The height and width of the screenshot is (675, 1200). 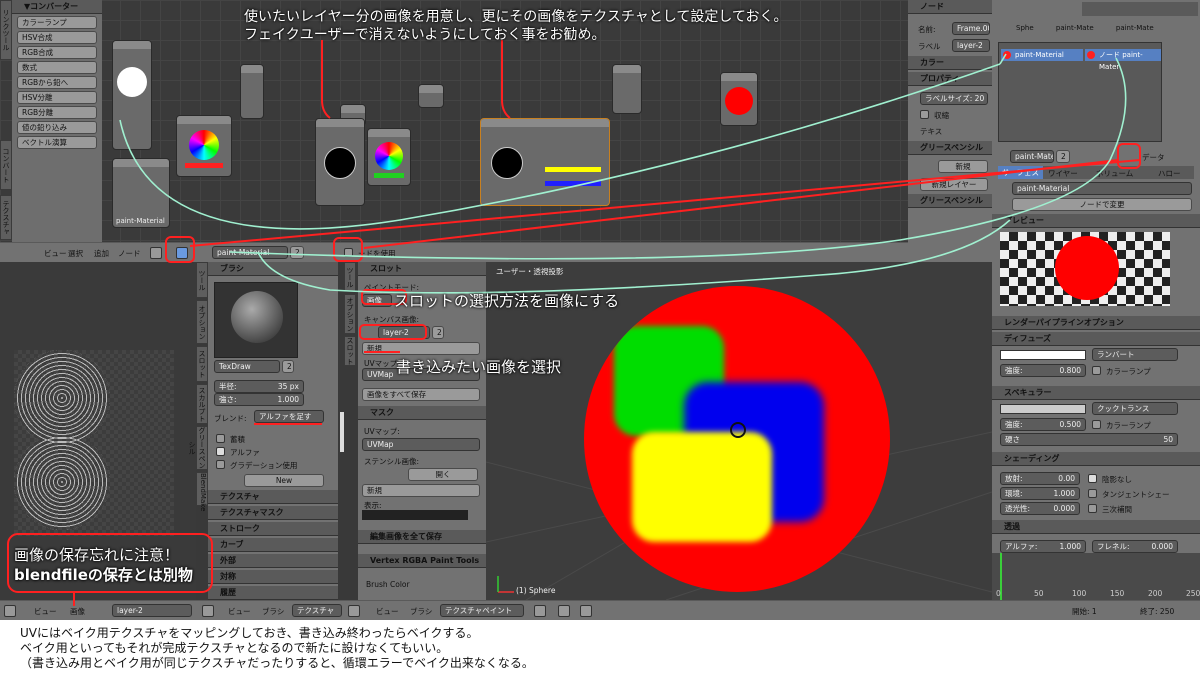 I want to click on vtab-slot-slots: スロット, so click(x=350, y=351).